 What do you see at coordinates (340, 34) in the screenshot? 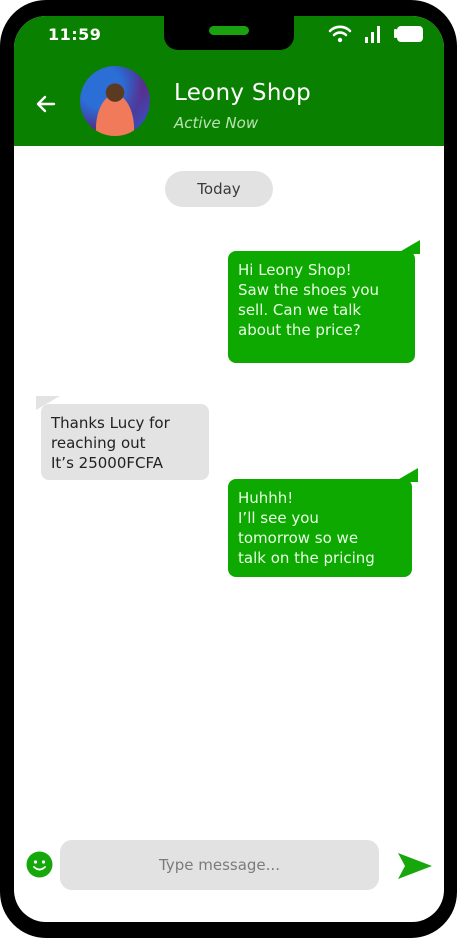
I see `wifi-icon` at bounding box center [340, 34].